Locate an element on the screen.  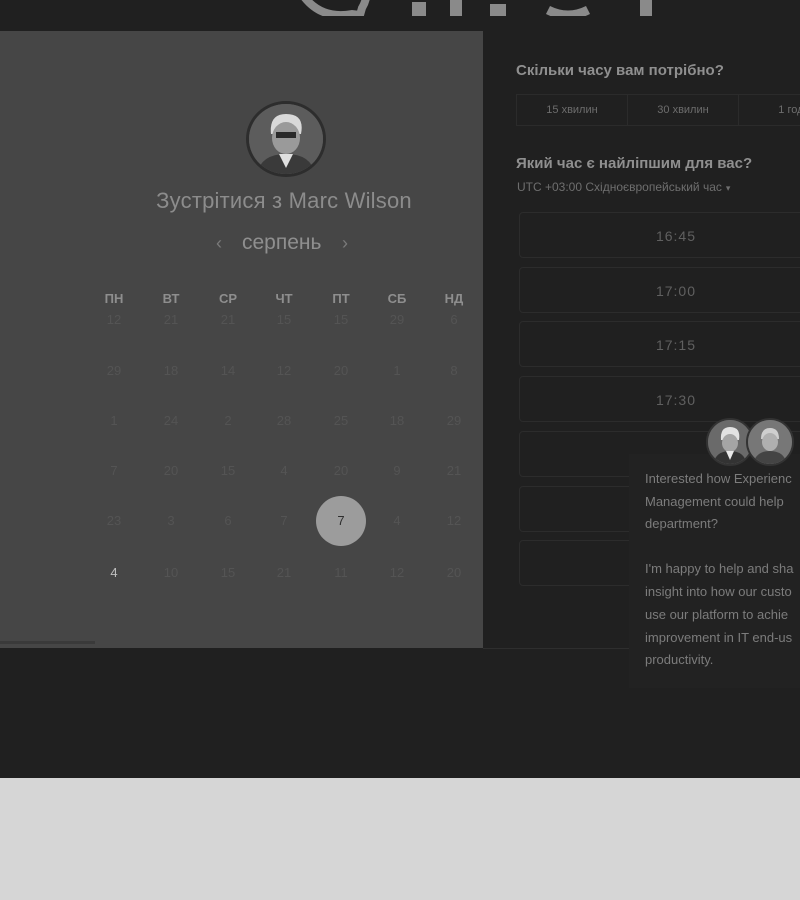
chat-text-line: I'm happy to help and sha is located at coordinates (719, 568).